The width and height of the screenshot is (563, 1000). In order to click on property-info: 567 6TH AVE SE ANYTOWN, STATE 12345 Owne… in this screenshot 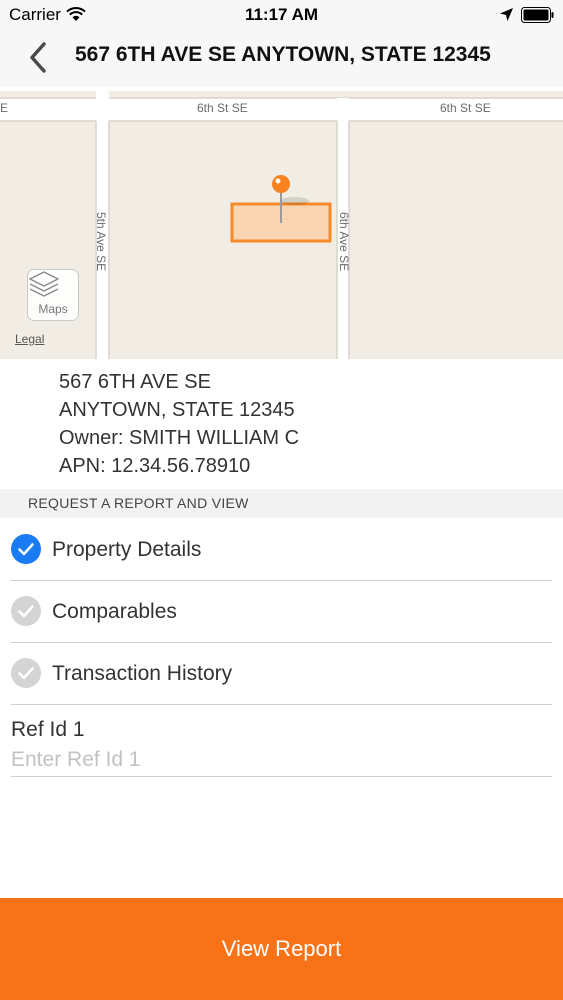, I will do `click(179, 424)`.